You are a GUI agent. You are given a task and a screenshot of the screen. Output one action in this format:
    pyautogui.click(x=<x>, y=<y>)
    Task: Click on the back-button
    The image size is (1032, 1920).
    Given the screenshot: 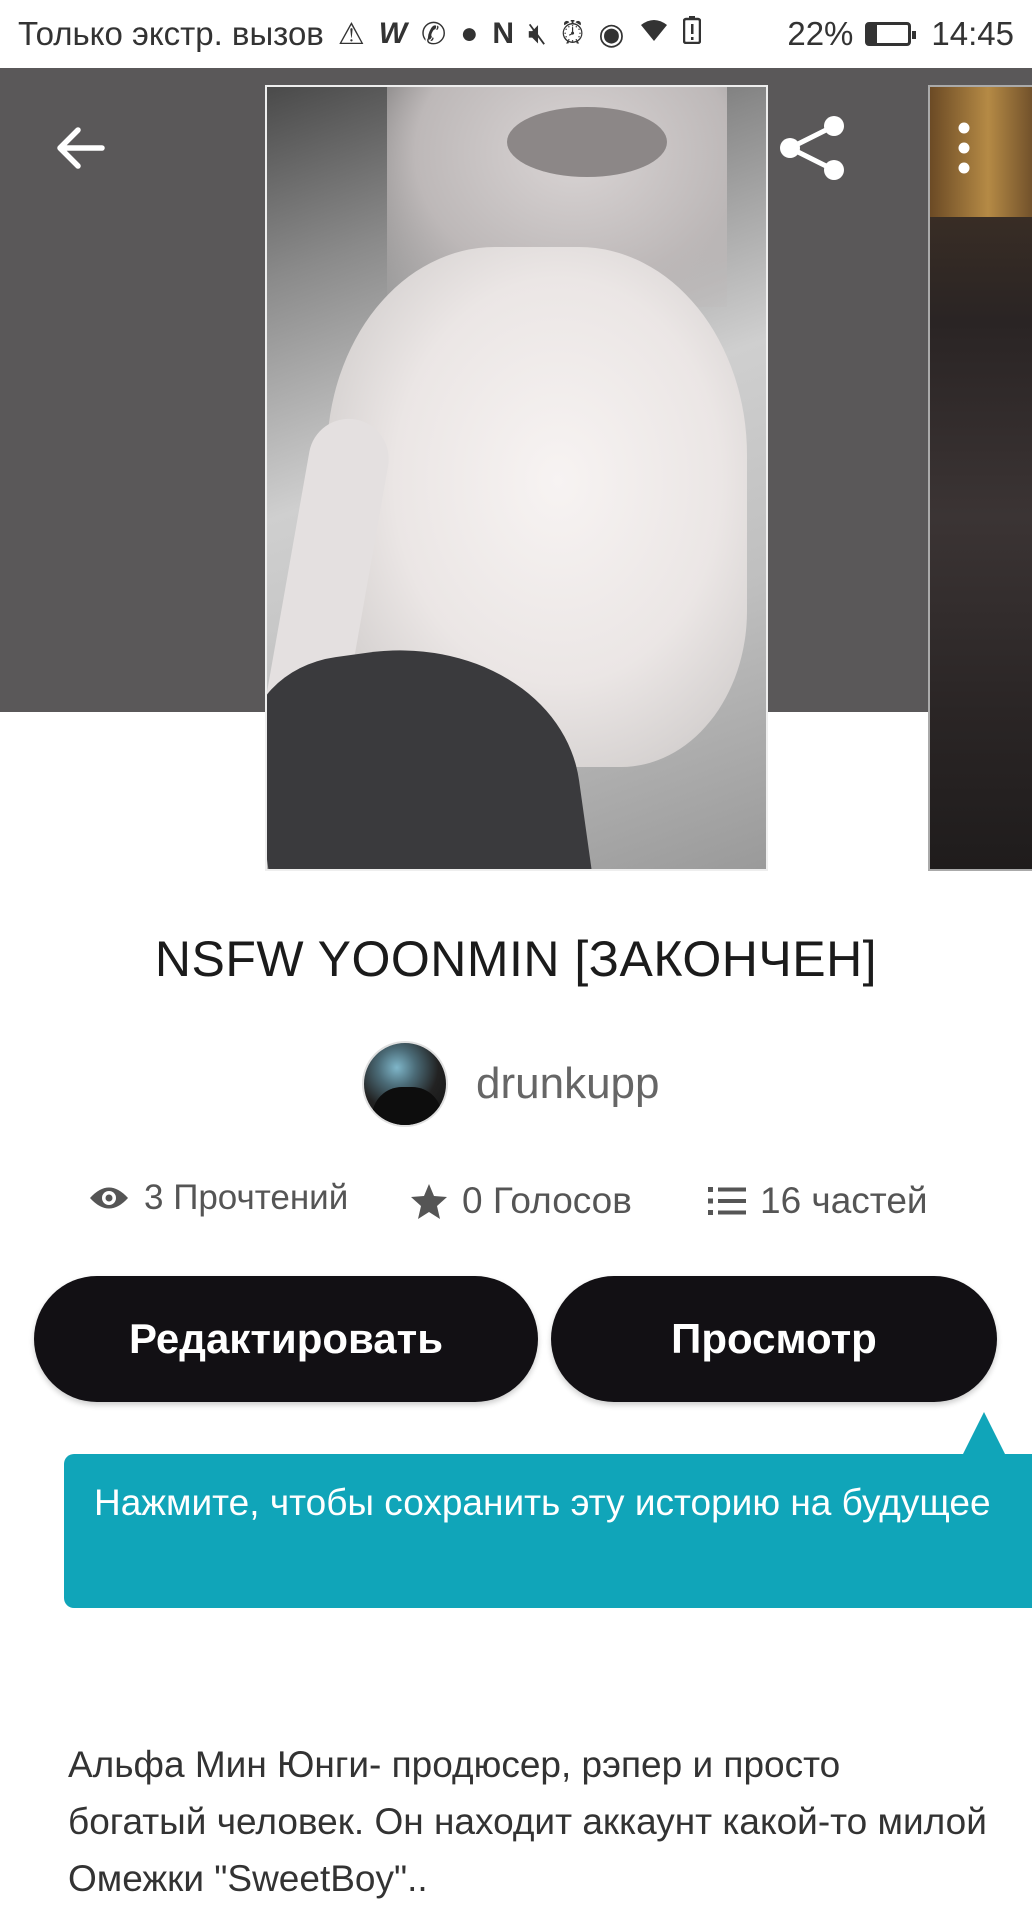 What is the action you would take?
    pyautogui.click(x=80, y=148)
    